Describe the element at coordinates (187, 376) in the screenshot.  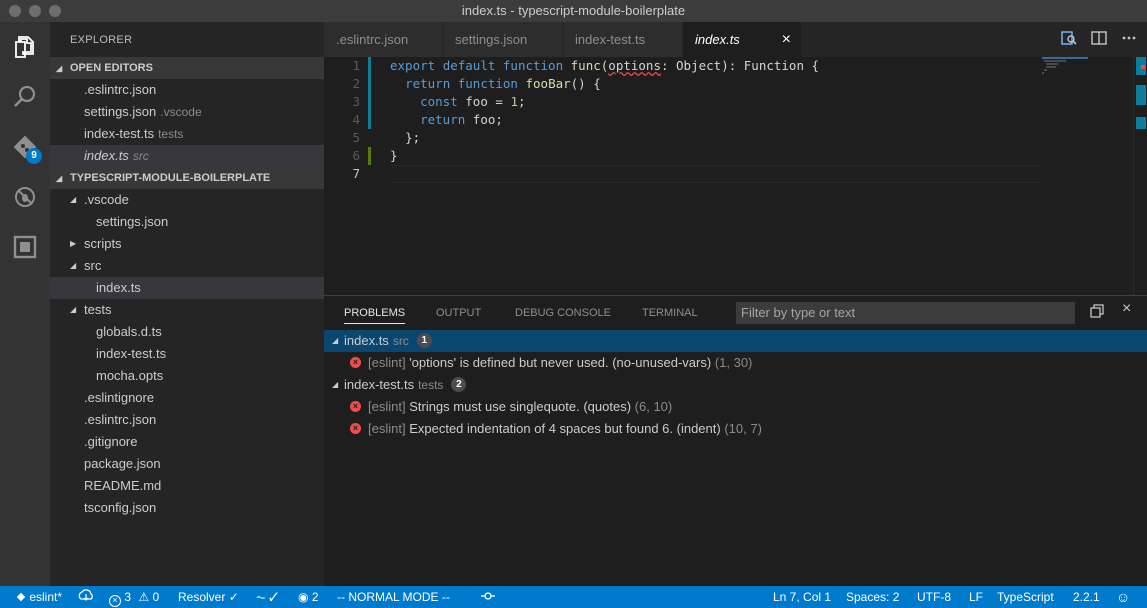
I see `file-item: mocha.opts` at that location.